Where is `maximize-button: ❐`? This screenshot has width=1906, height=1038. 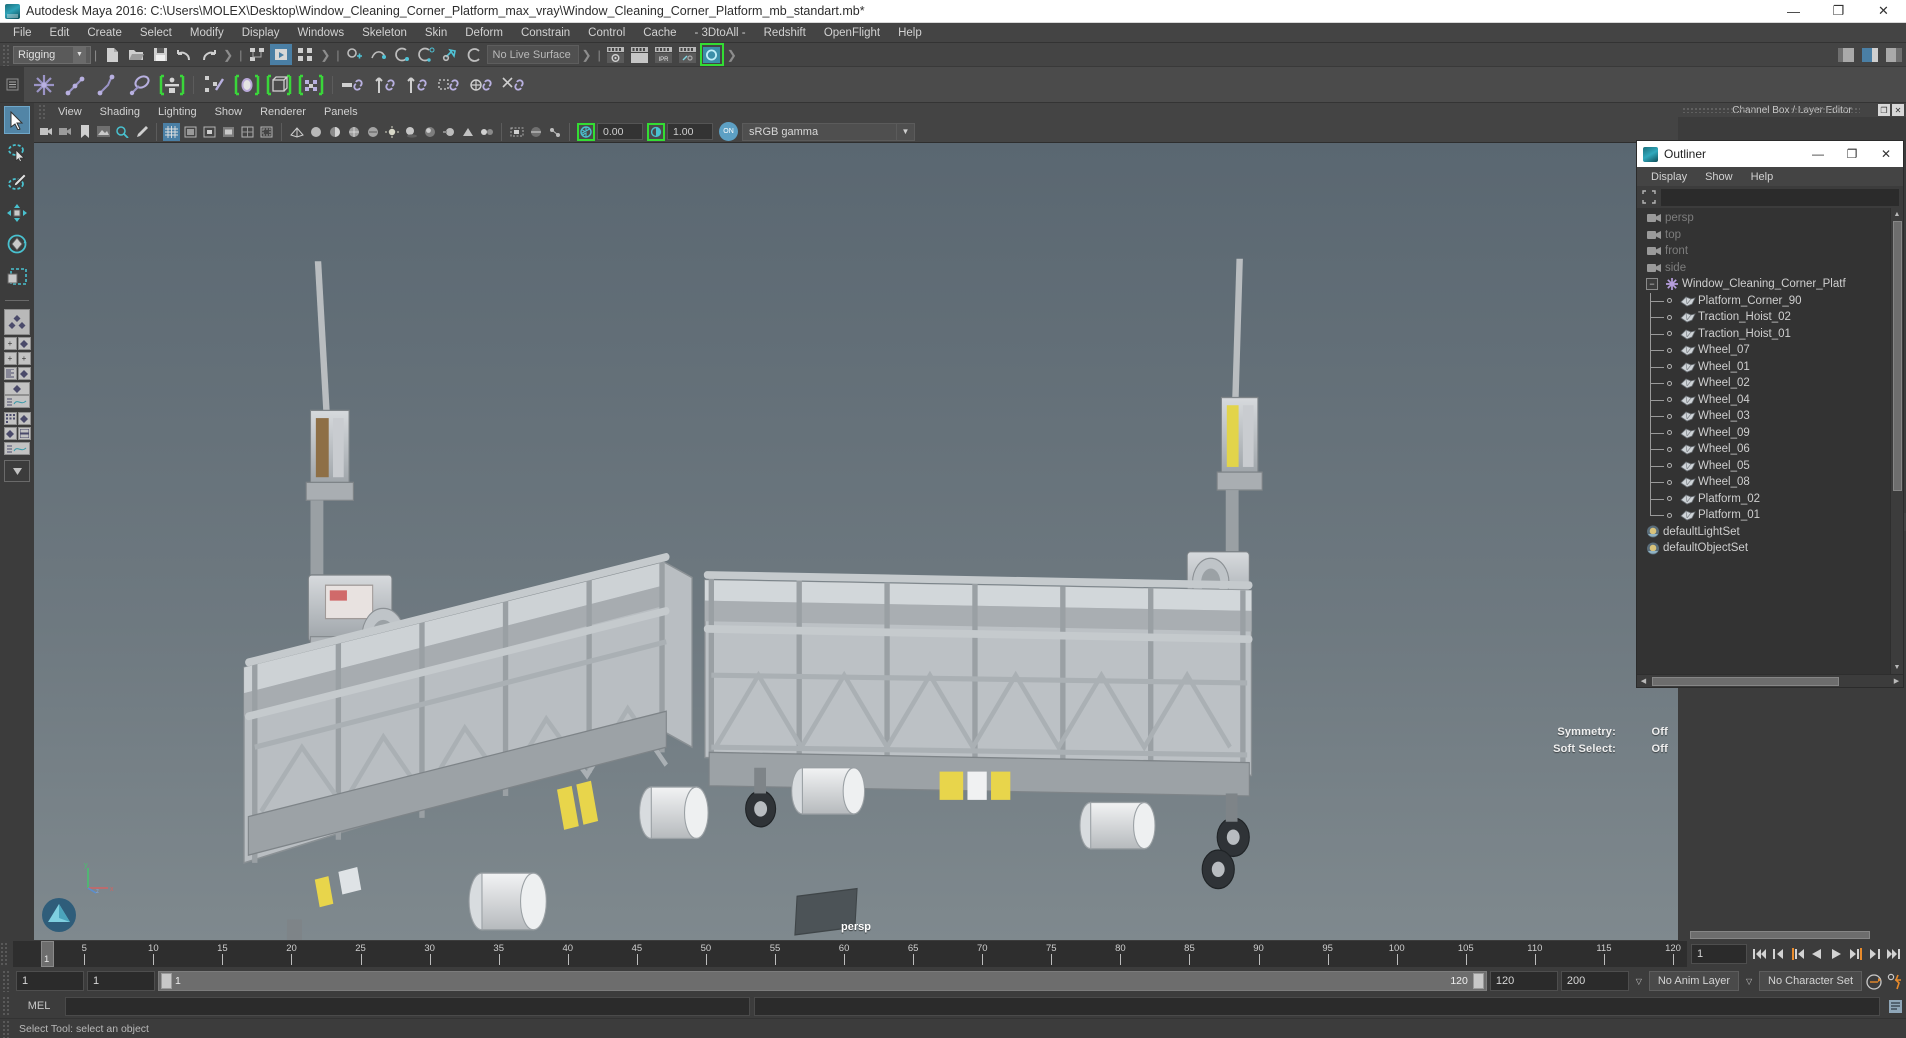
maximize-button: ❐ is located at coordinates (1838, 11).